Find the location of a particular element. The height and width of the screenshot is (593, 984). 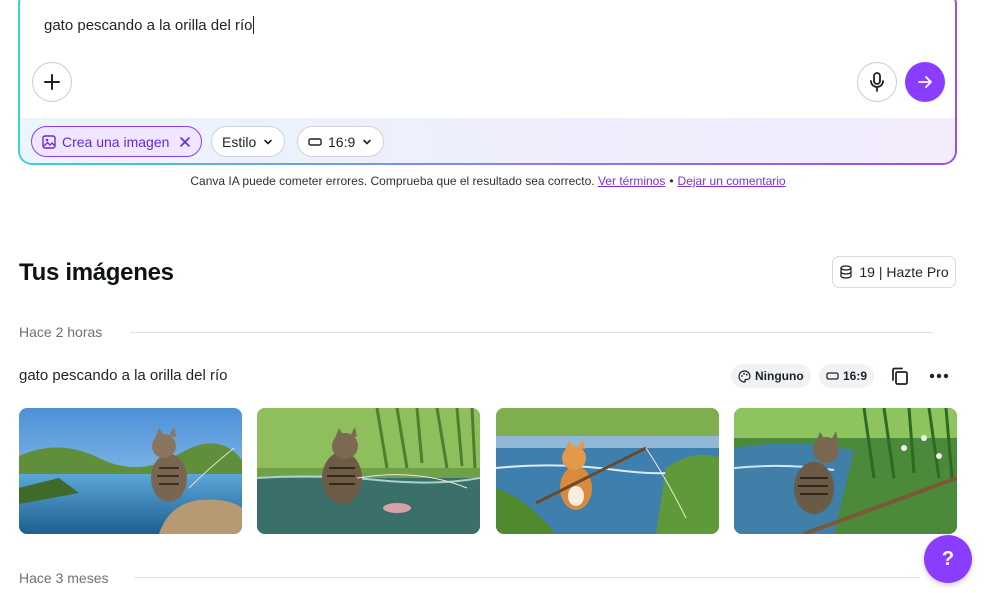

add-button is located at coordinates (52, 82).